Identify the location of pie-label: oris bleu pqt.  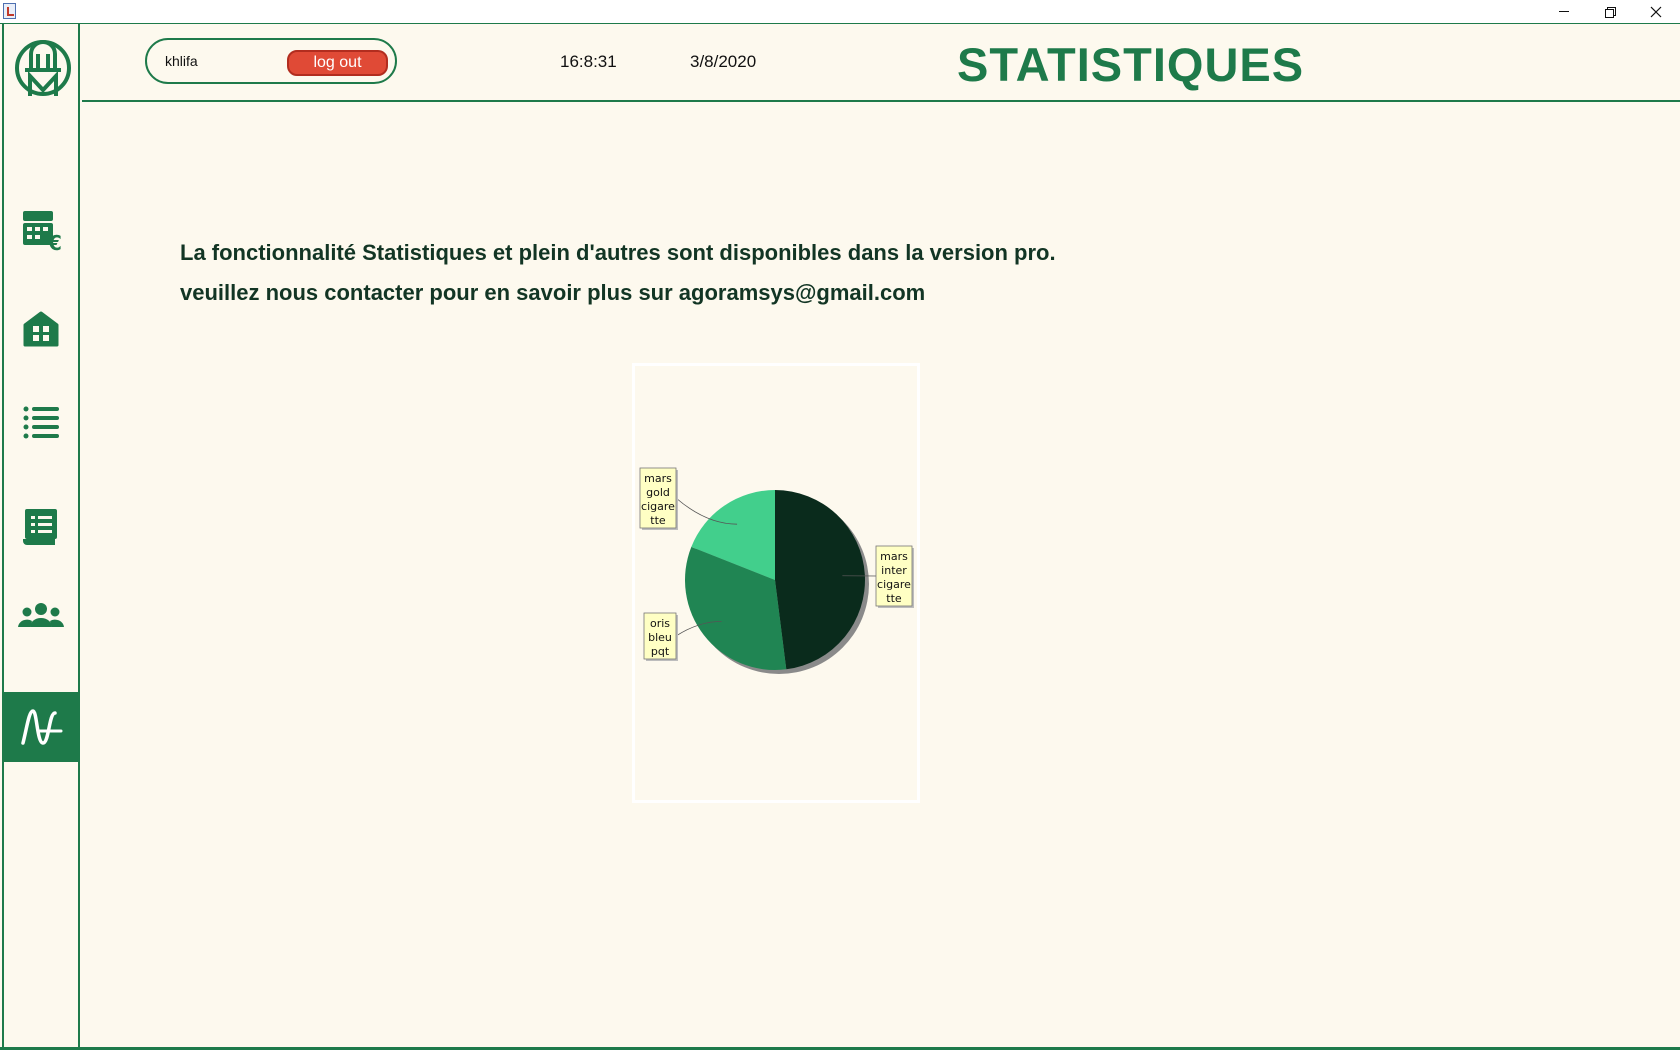
(660, 637).